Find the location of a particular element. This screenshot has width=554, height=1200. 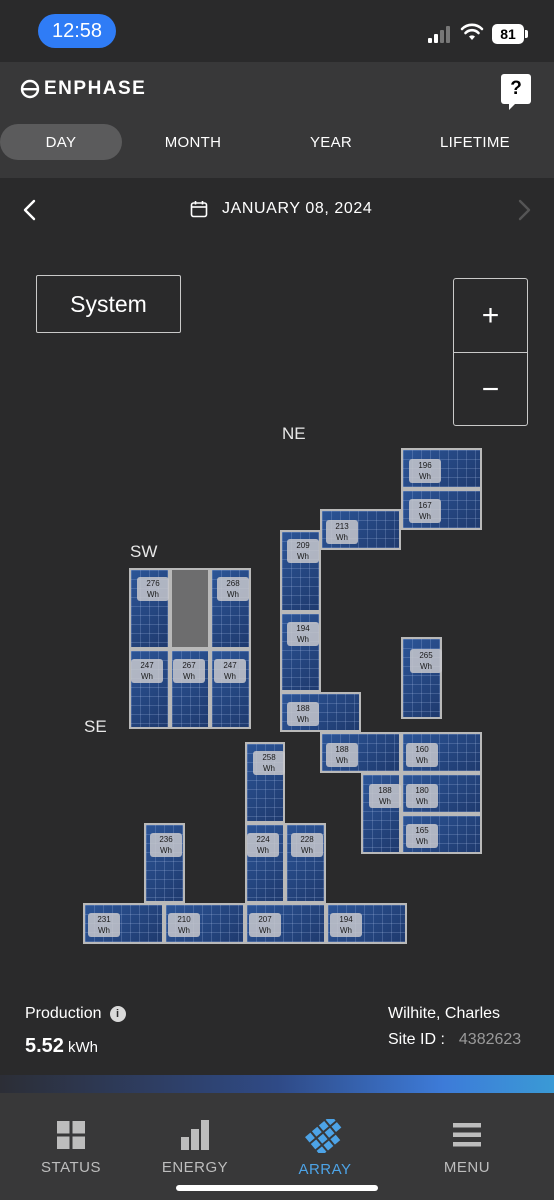

grid-icon is located at coordinates (71, 1135).